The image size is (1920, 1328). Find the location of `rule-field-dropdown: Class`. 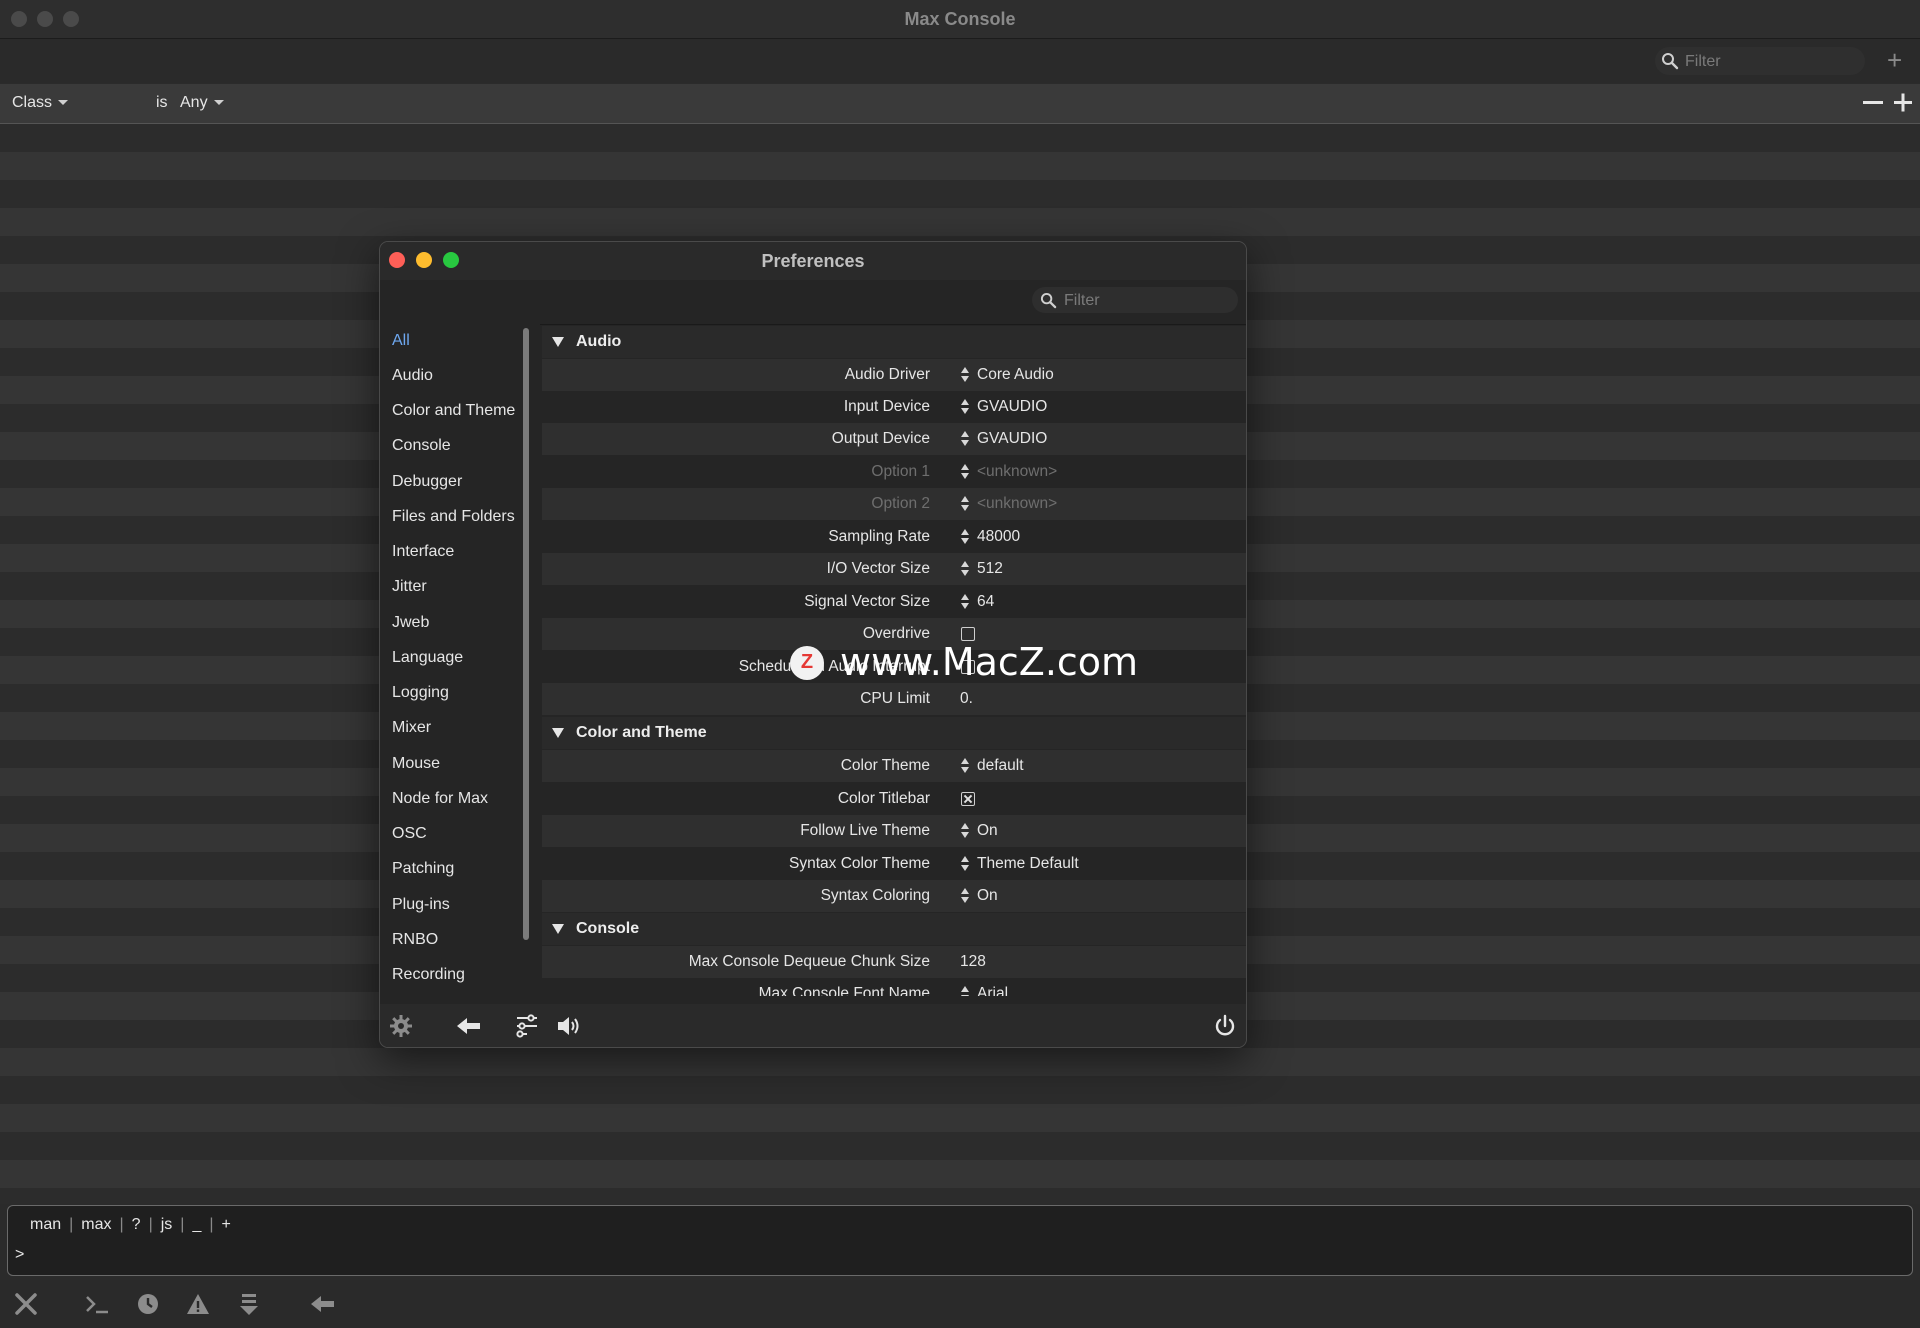

rule-field-dropdown: Class is located at coordinates (40, 103).